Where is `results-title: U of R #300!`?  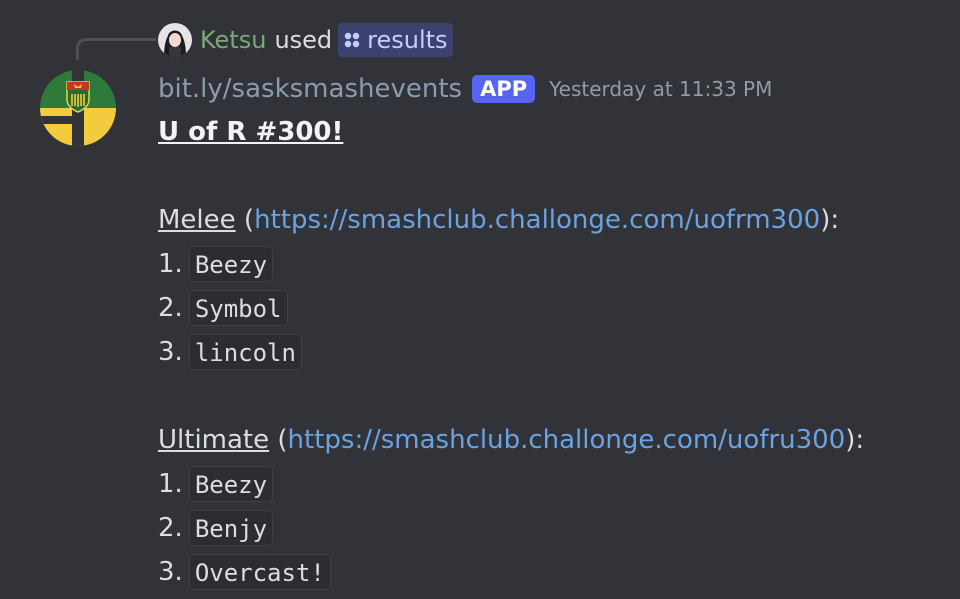 results-title: U of R #300! is located at coordinates (251, 132).